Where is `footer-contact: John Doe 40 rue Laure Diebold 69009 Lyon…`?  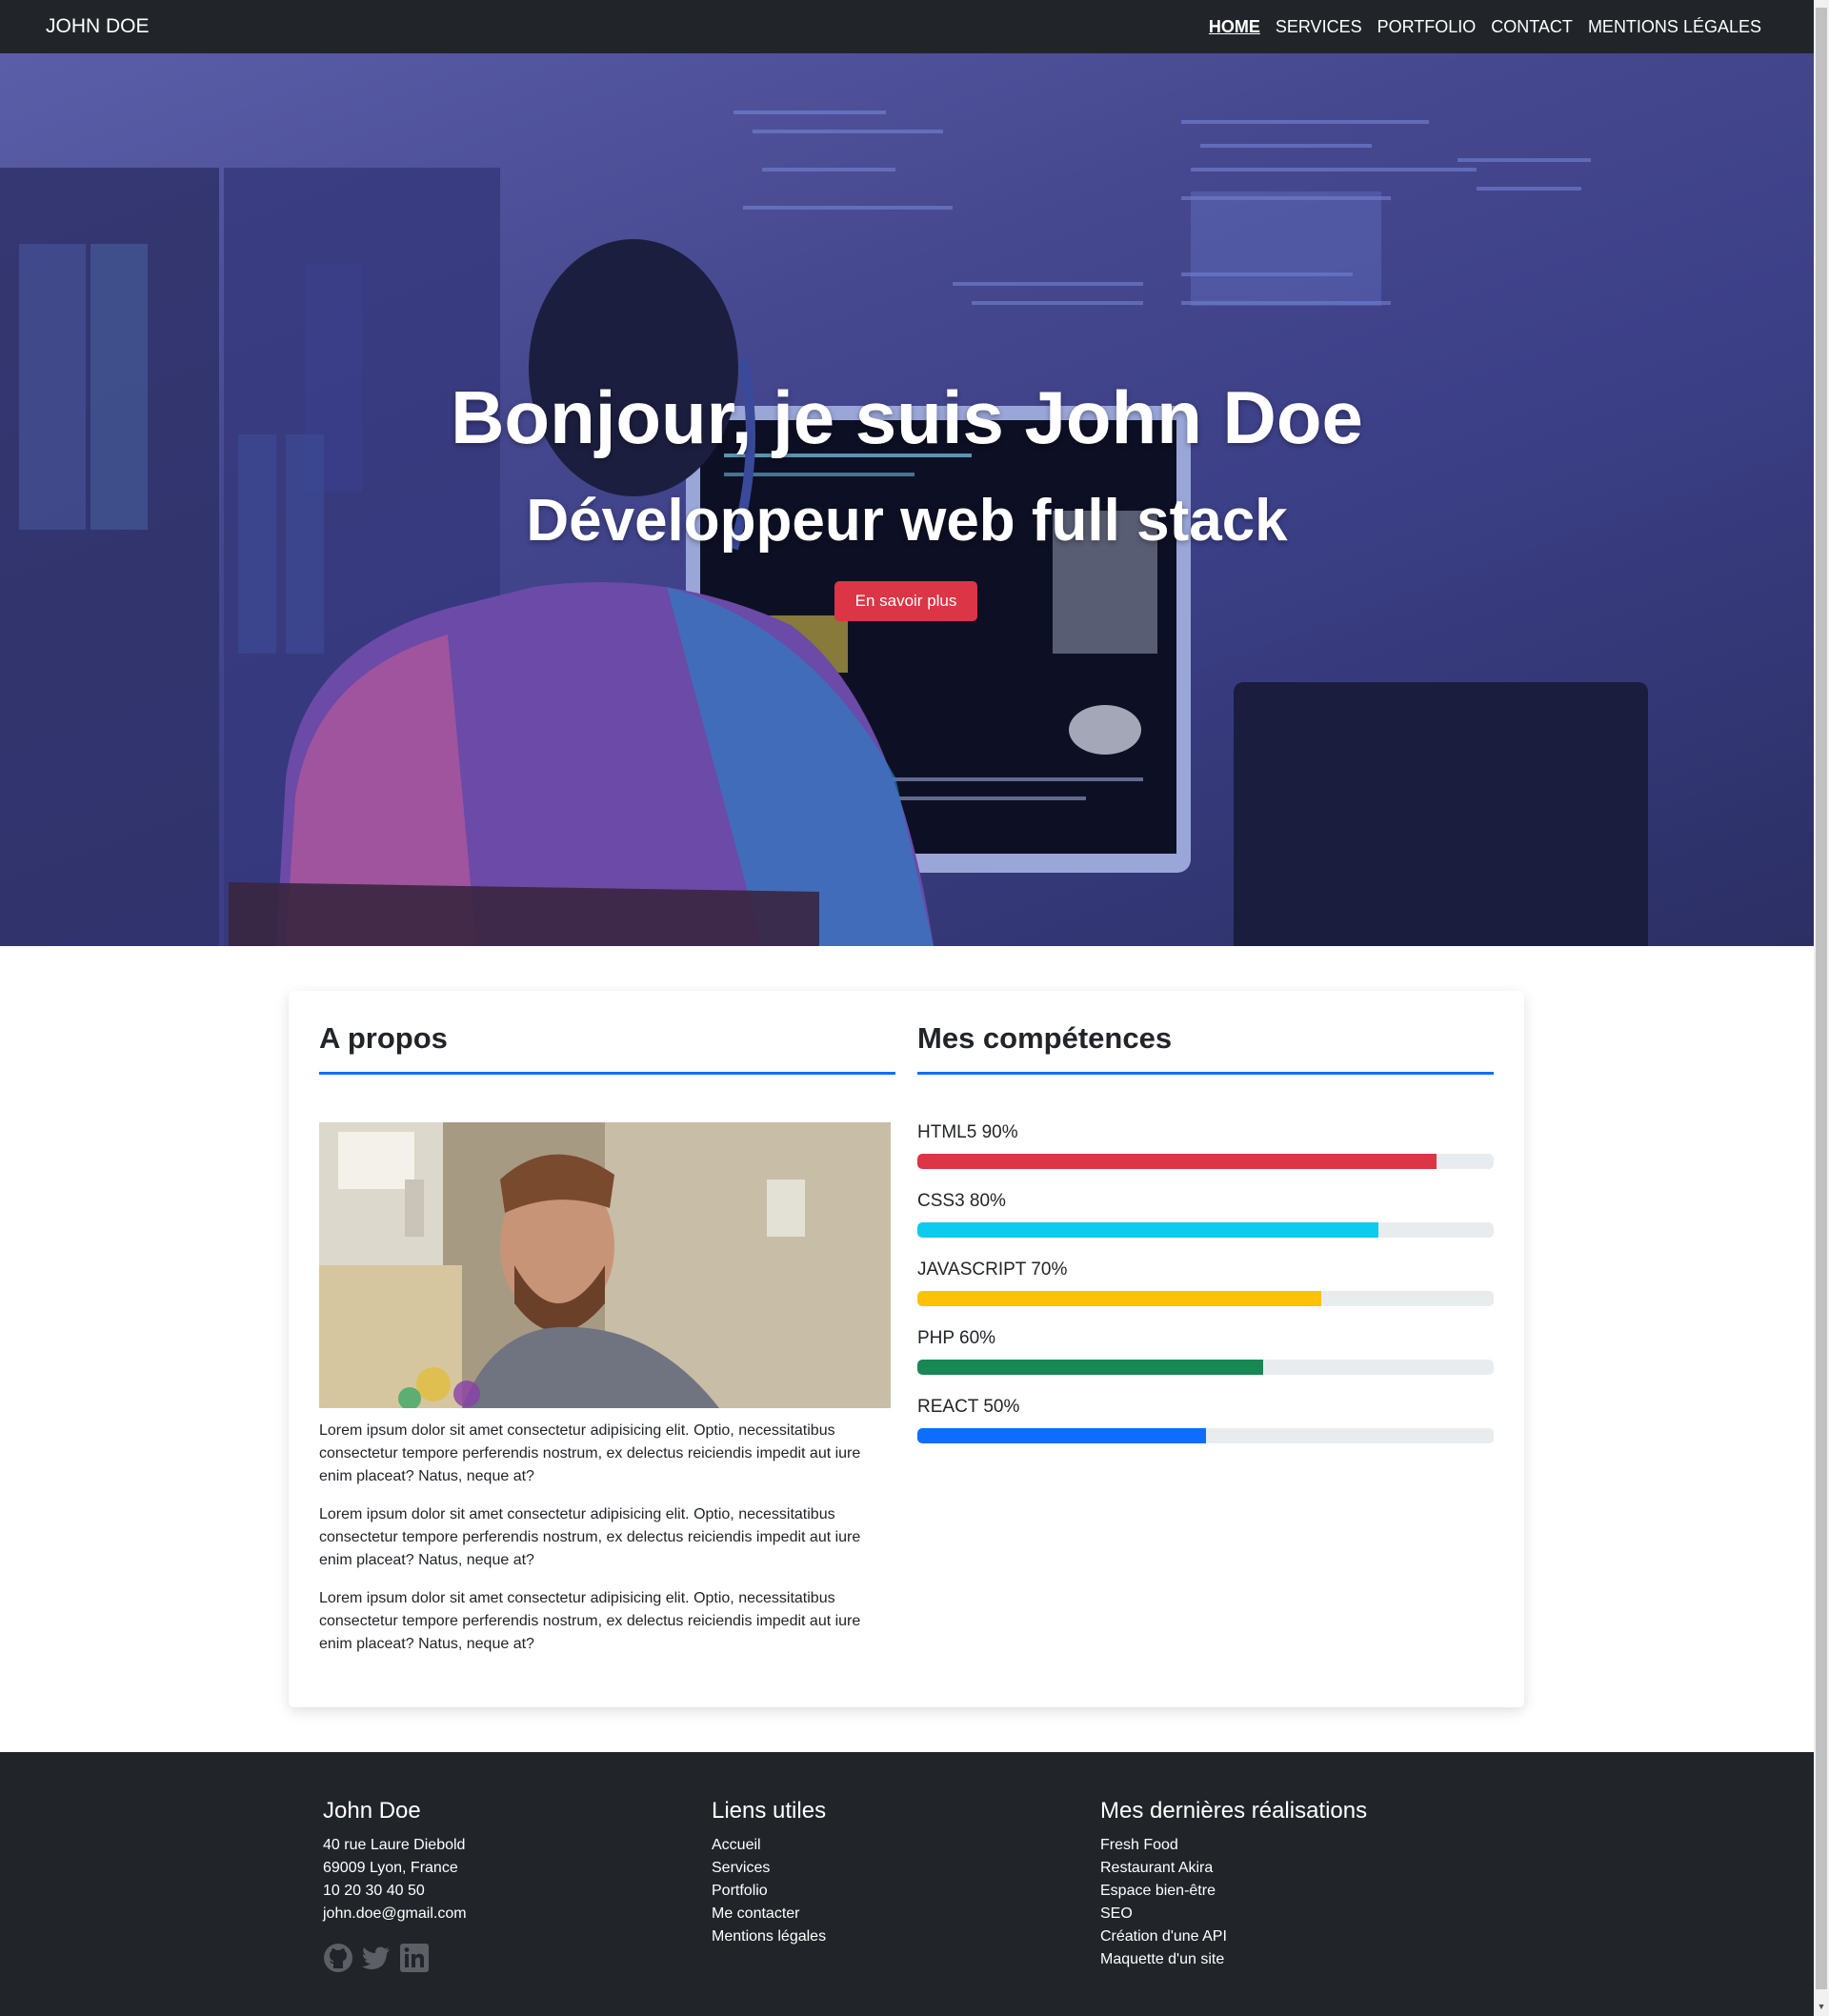 footer-contact: John Doe 40 rue Laure Diebold 69009 Lyon… is located at coordinates (395, 1885).